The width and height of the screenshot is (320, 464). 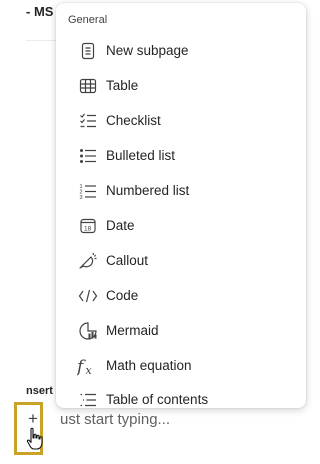 What do you see at coordinates (181, 261) in the screenshot?
I see `menu-item-callout: Callout` at bounding box center [181, 261].